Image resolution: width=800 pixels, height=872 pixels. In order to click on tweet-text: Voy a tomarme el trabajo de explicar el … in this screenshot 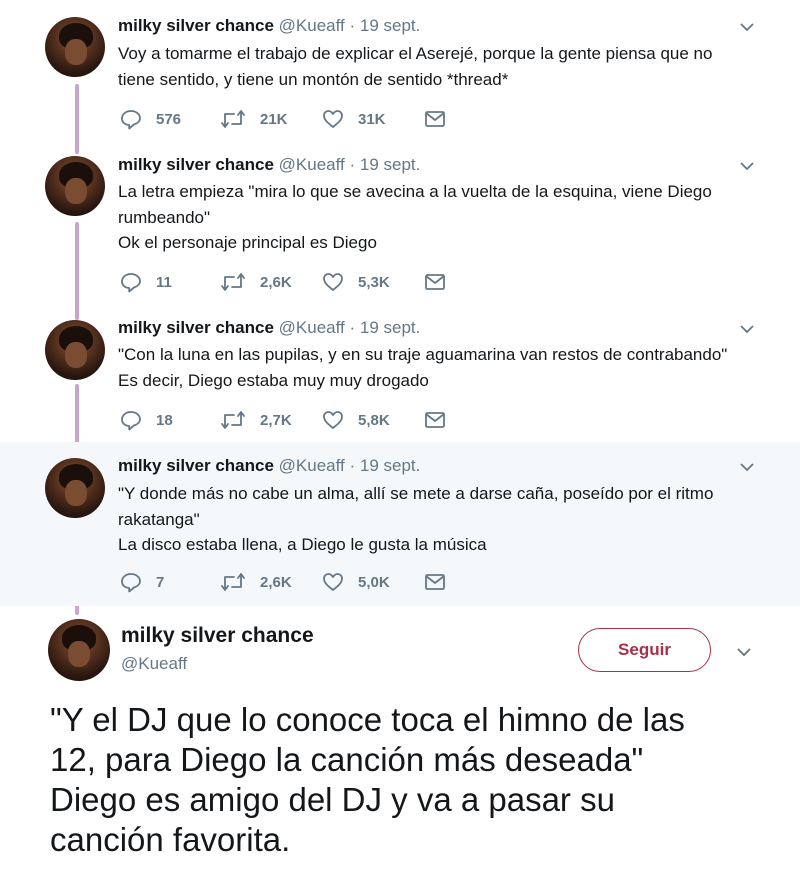, I will do `click(448, 66)`.